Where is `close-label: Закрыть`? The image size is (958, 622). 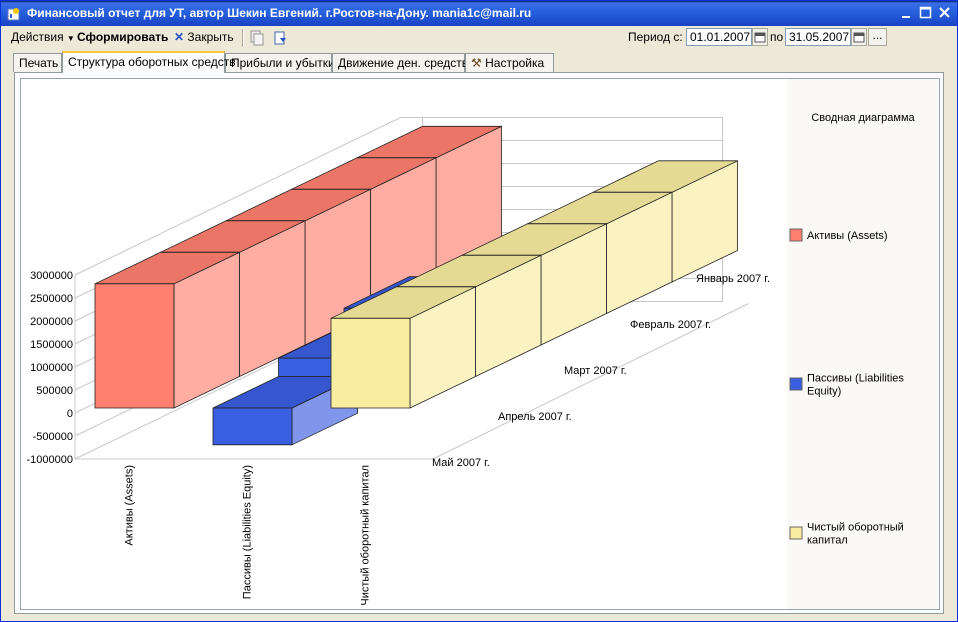
close-label: Закрыть is located at coordinates (210, 37).